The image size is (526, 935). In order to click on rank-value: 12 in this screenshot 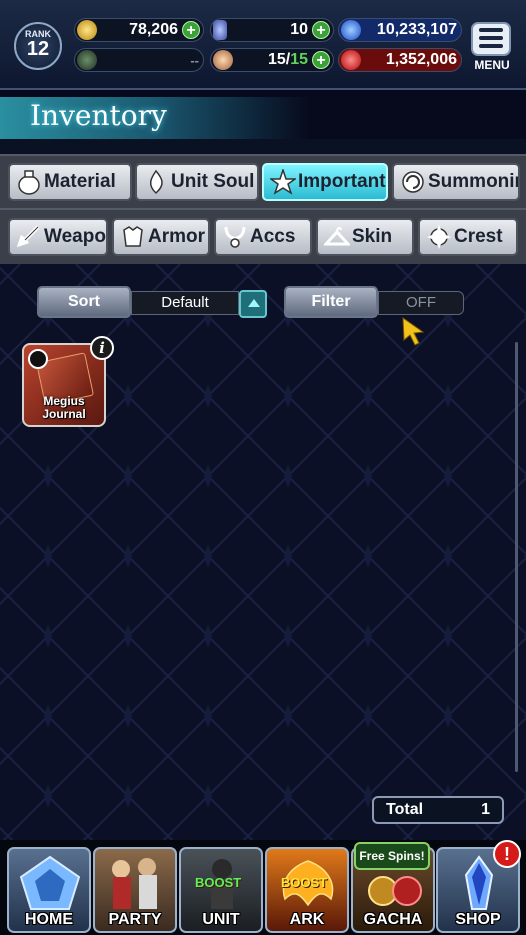, I will do `click(38, 49)`.